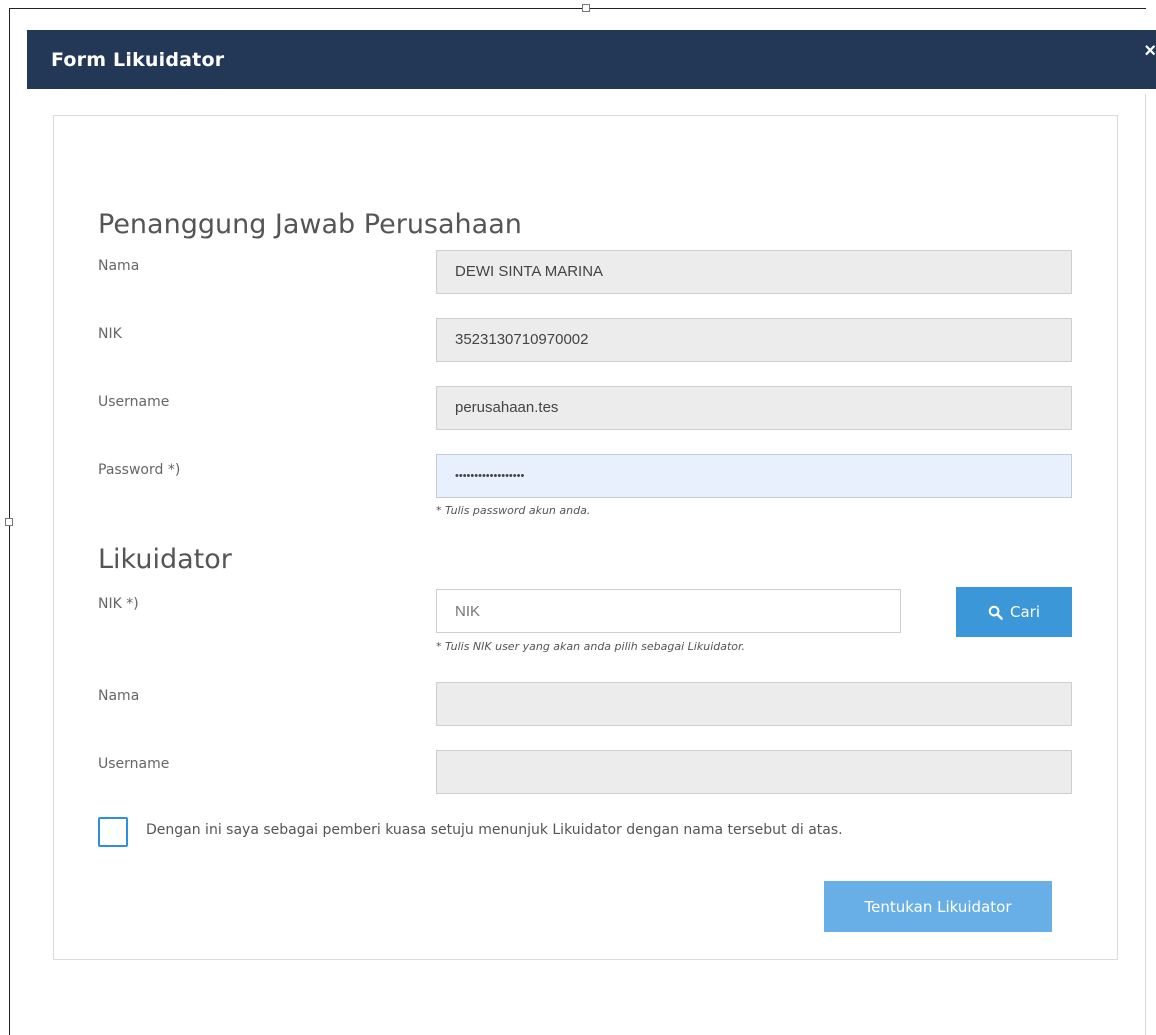  Describe the element at coordinates (754, 476) in the screenshot. I see `password-field: ••••••••••••••••••` at that location.